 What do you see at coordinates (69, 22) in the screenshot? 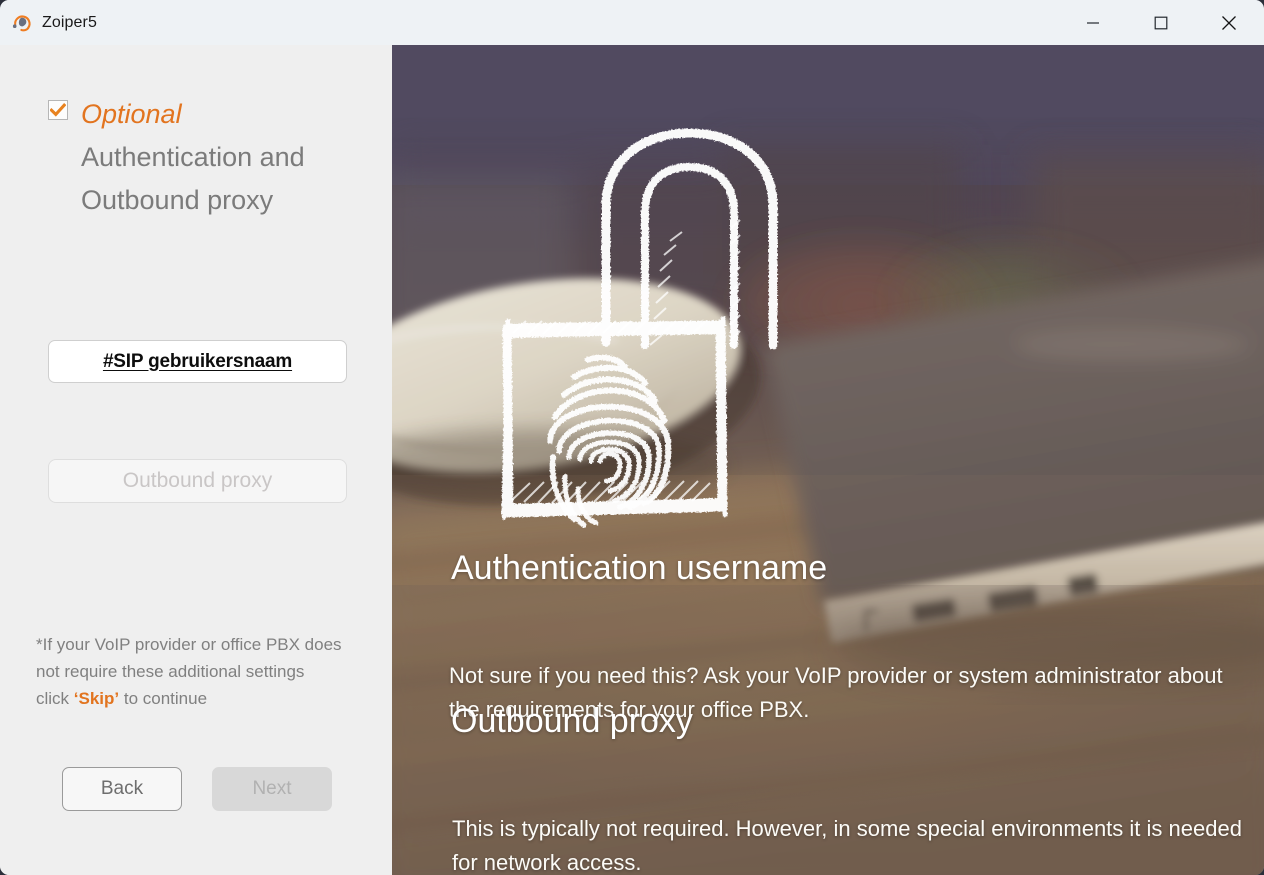
I see `window-title: Zoiper5` at bounding box center [69, 22].